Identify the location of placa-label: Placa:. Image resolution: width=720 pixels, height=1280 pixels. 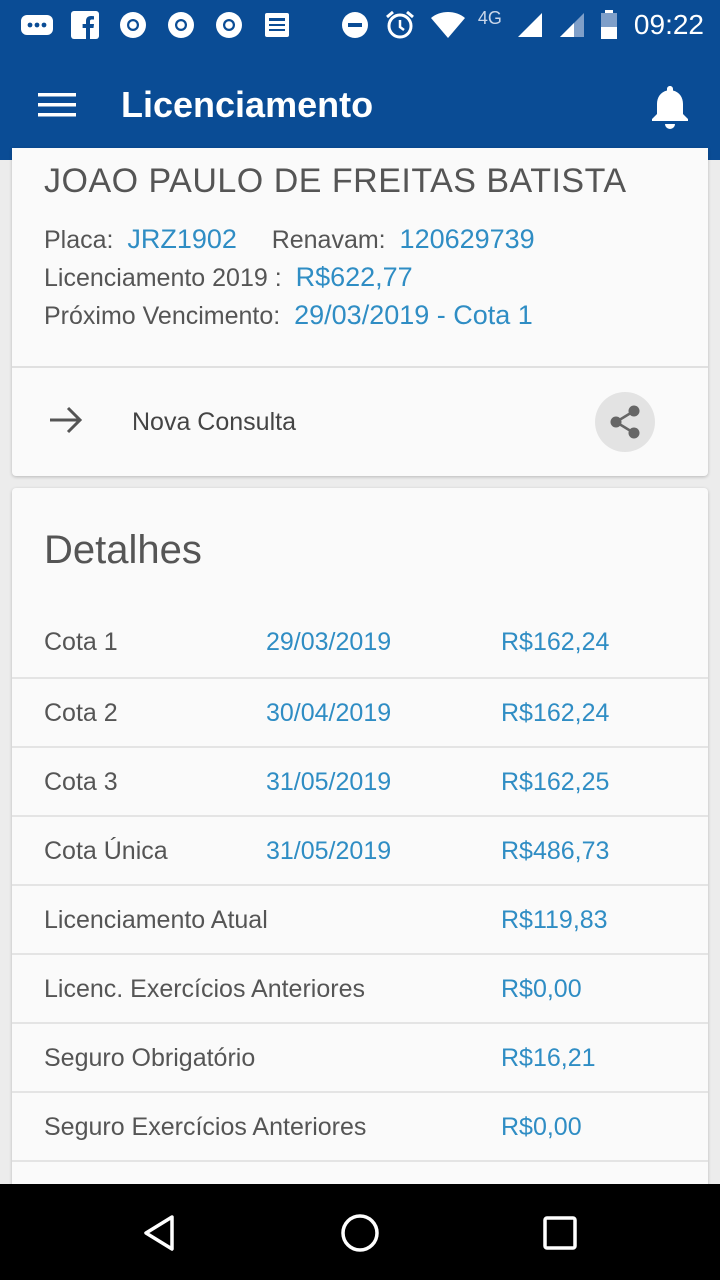
(79, 240).